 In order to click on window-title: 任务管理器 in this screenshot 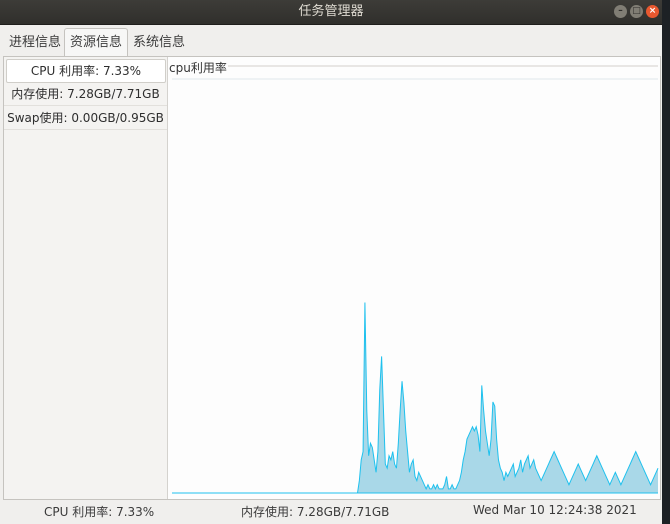, I will do `click(331, 11)`.